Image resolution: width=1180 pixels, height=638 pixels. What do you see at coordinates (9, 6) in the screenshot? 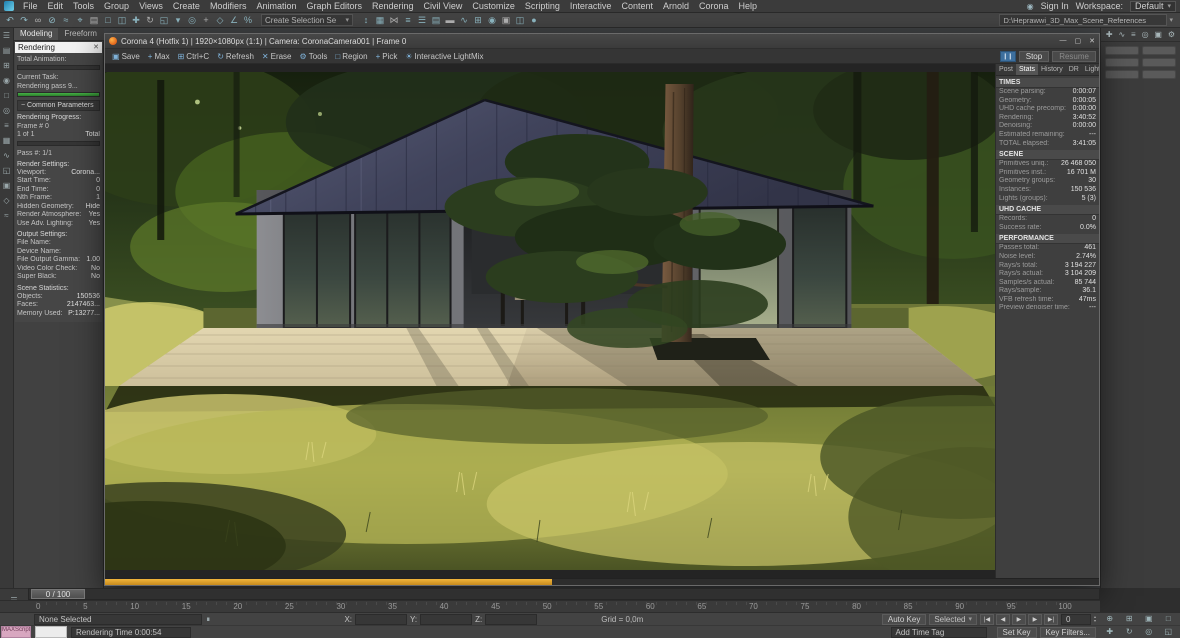
I see `max-logo-icon` at bounding box center [9, 6].